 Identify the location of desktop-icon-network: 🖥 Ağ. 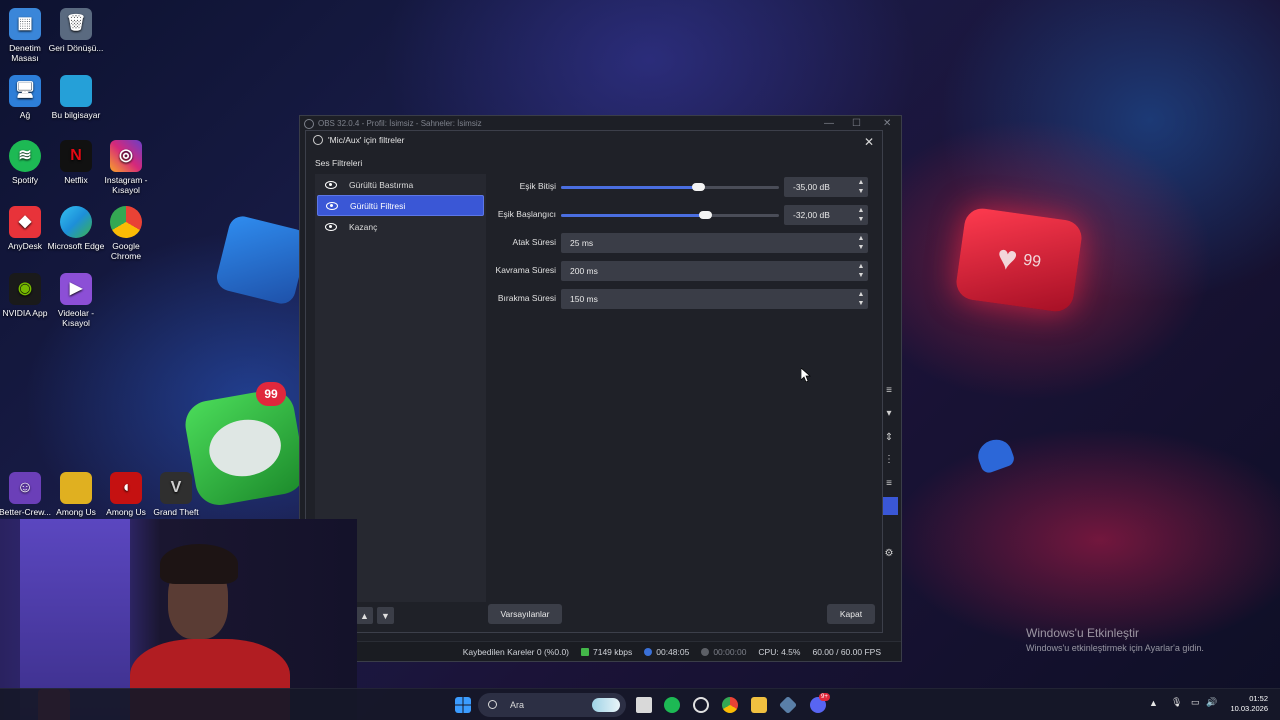
(27, 97).